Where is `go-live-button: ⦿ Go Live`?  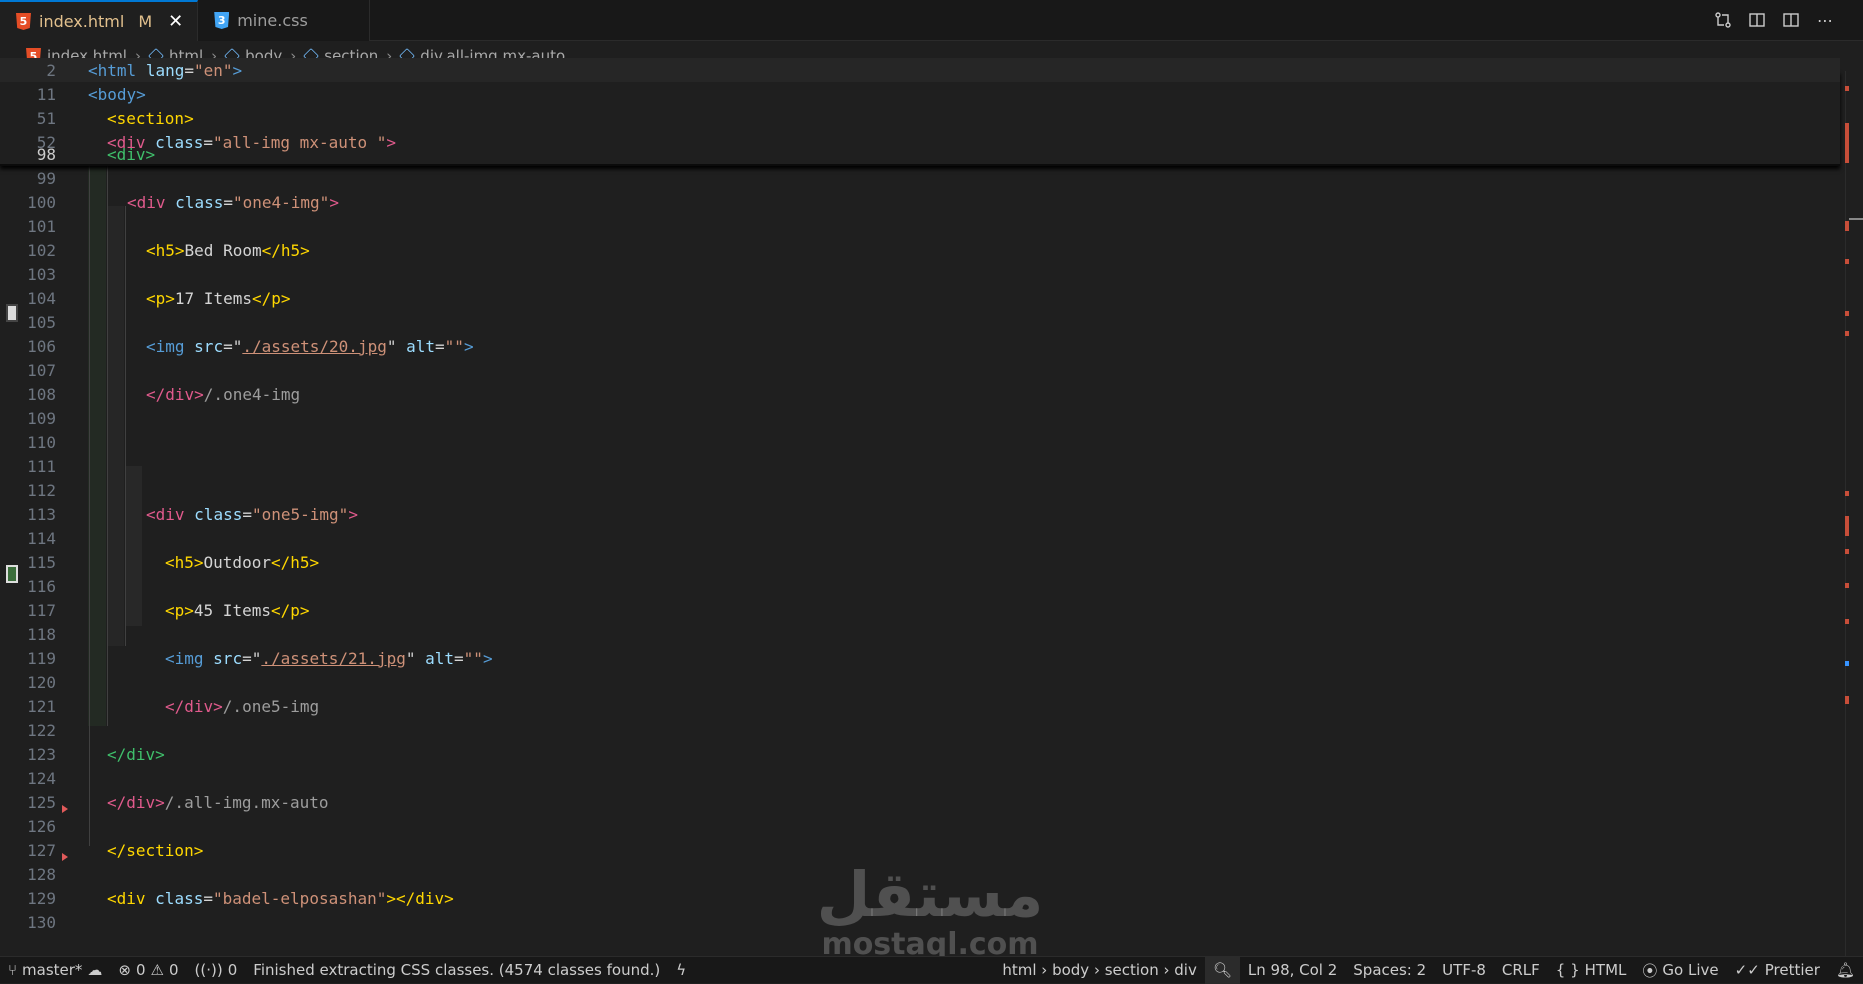 go-live-button: ⦿ Go Live is located at coordinates (1680, 970).